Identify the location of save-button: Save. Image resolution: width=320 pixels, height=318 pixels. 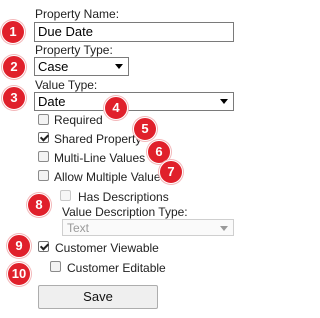
(98, 297).